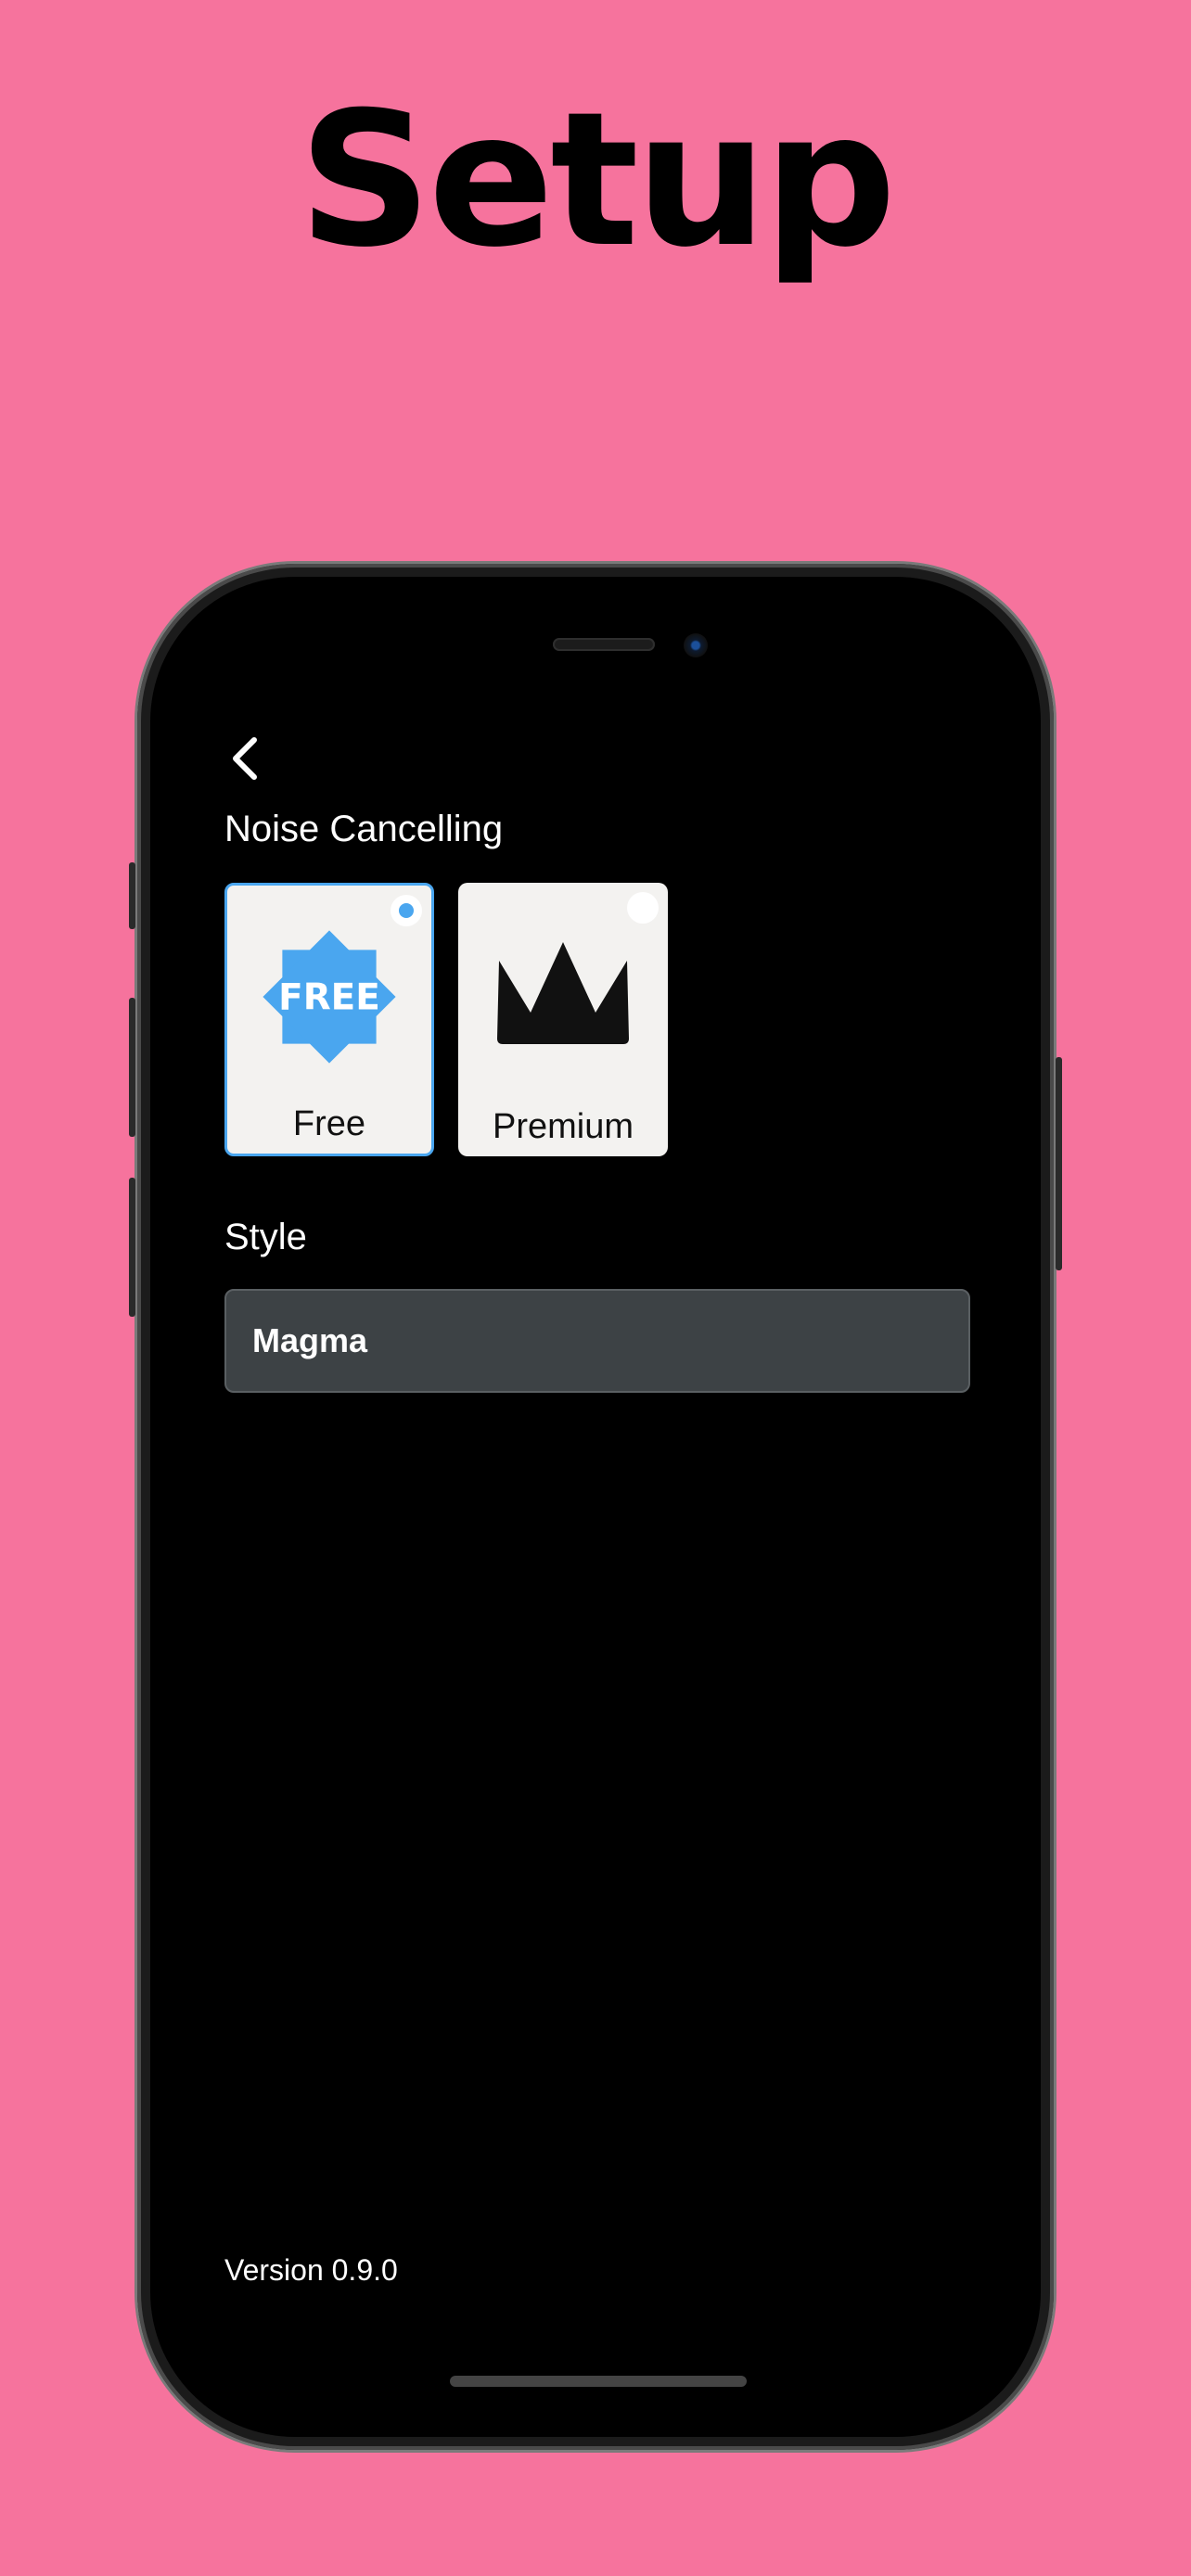 The height and width of the screenshot is (2576, 1191). I want to click on version-text: Version 0.9.0, so click(311, 2270).